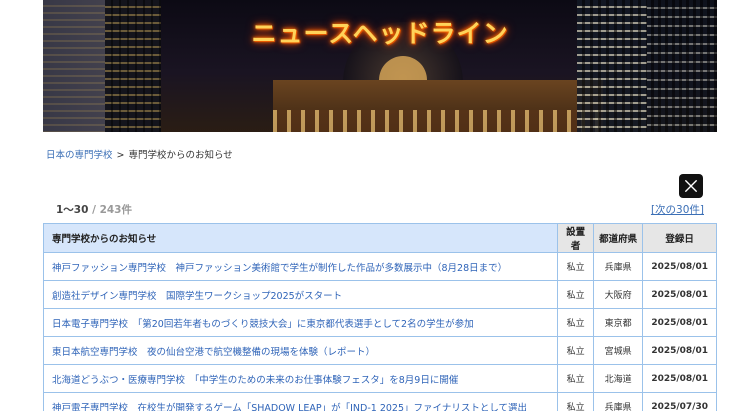 This screenshot has width=734, height=411. What do you see at coordinates (300, 238) in the screenshot?
I see `header-title: 専門学校からのお知らせ` at bounding box center [300, 238].